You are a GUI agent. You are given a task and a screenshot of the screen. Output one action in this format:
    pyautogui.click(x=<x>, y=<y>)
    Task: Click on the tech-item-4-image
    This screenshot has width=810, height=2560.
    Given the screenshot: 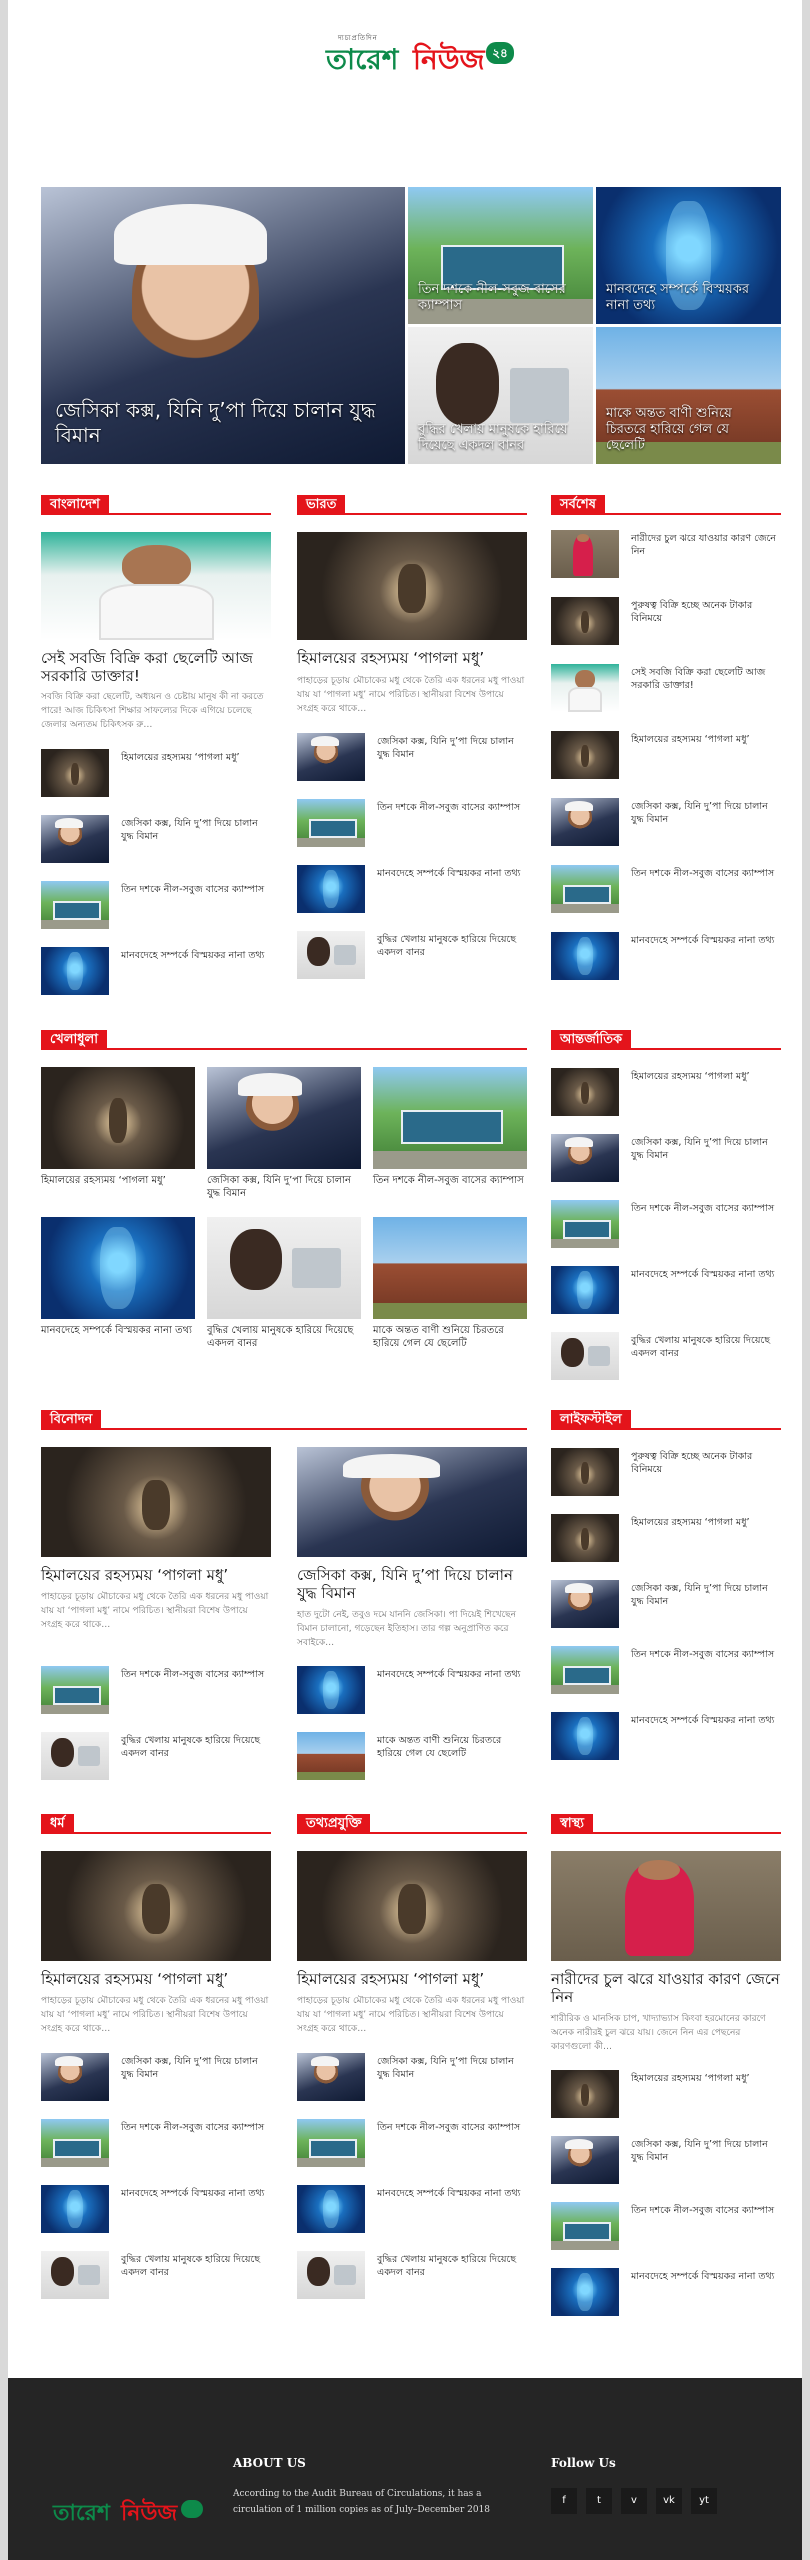 What is the action you would take?
    pyautogui.click(x=331, y=2275)
    